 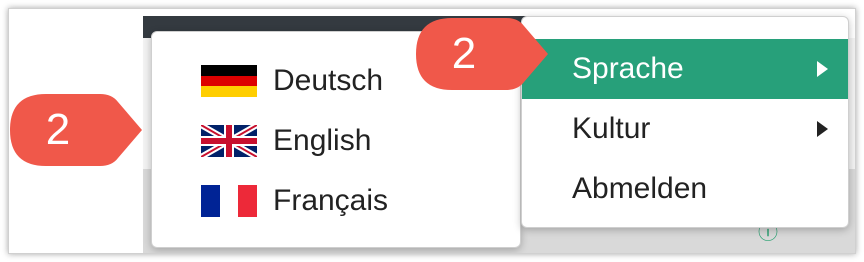 What do you see at coordinates (331, 200) in the screenshot?
I see `language-label: Français` at bounding box center [331, 200].